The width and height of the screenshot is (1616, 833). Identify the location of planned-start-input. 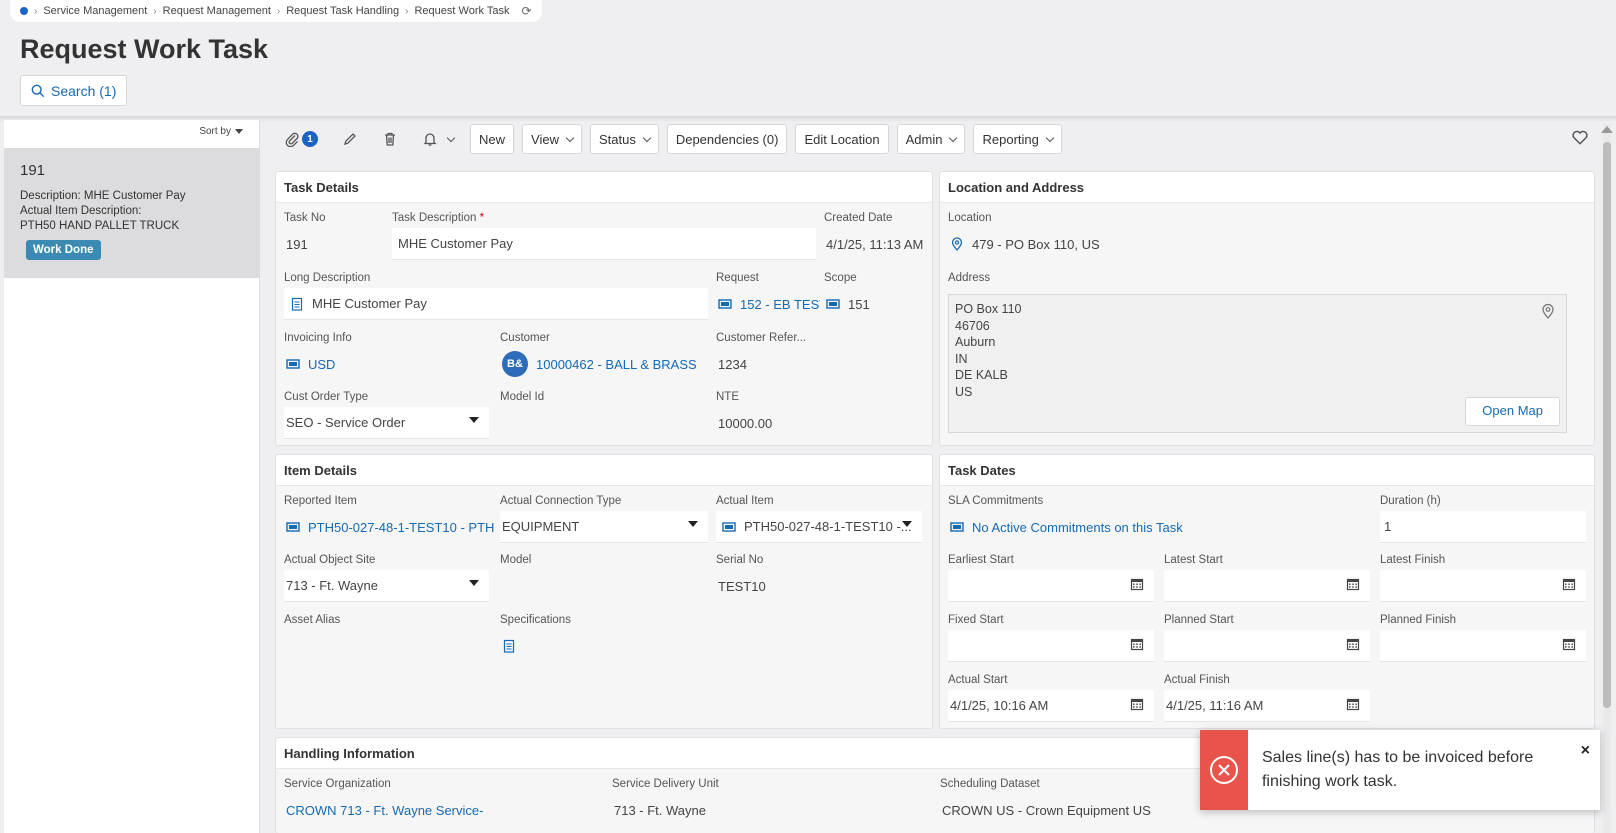
(1267, 646).